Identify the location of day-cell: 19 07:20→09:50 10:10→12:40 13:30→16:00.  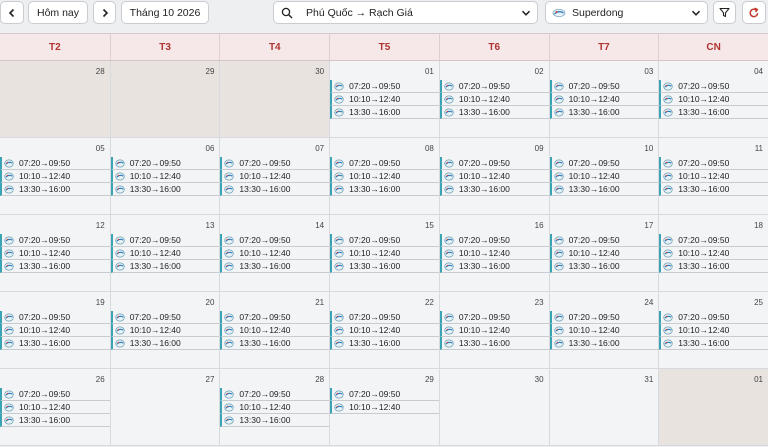
(55, 330).